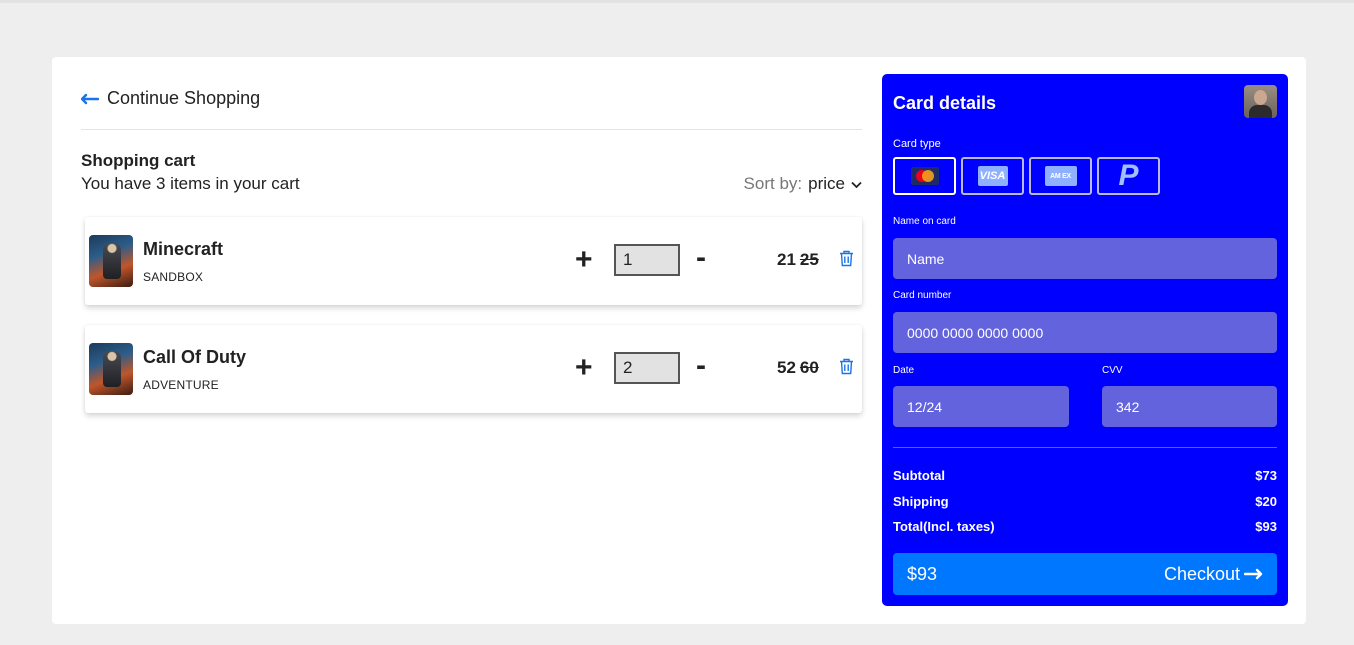 This screenshot has width=1354, height=645. What do you see at coordinates (917, 144) in the screenshot?
I see `card-type-label: Card type` at bounding box center [917, 144].